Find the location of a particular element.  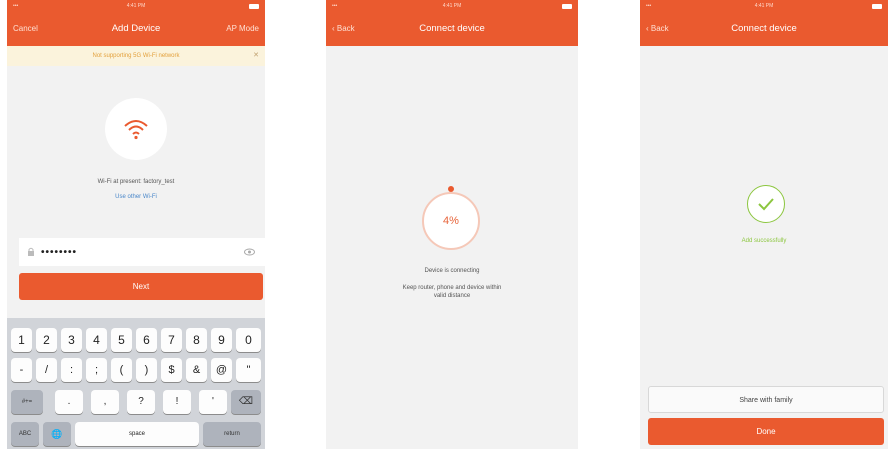

key-return: return is located at coordinates (232, 434).